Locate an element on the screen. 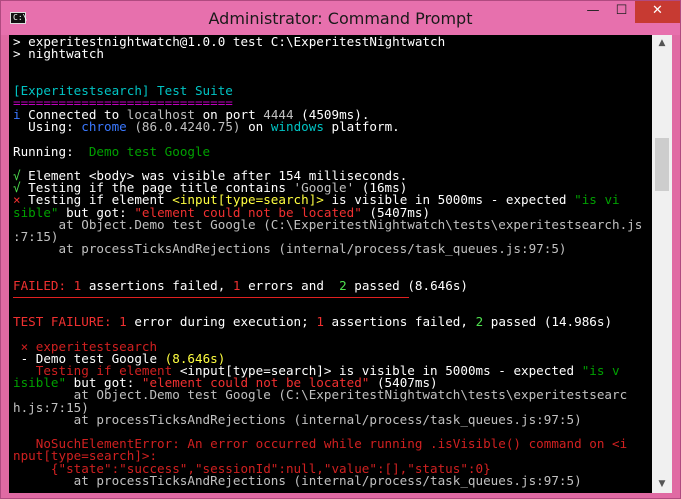 This screenshot has height=499, width=681. console-line: Running: Demo test Google is located at coordinates (332, 151).